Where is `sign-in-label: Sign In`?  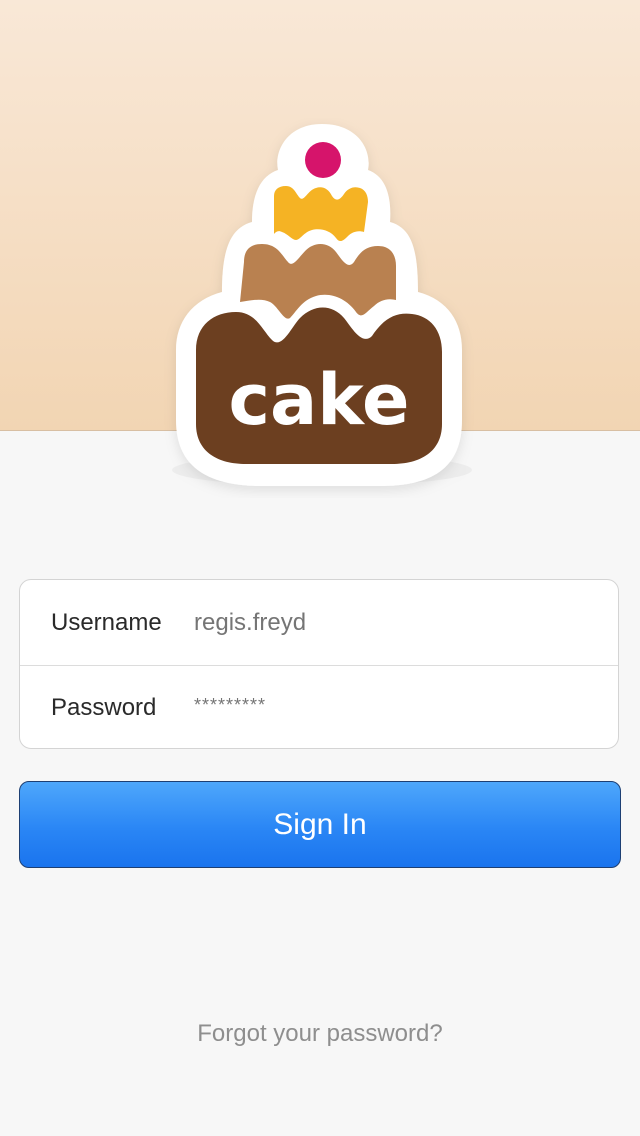
sign-in-label: Sign In is located at coordinates (320, 824).